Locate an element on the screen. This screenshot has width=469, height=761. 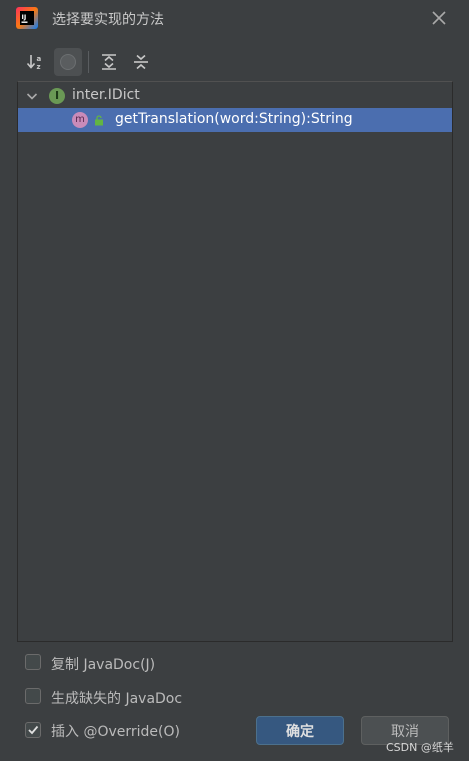
expand-all-button is located at coordinates (109, 62).